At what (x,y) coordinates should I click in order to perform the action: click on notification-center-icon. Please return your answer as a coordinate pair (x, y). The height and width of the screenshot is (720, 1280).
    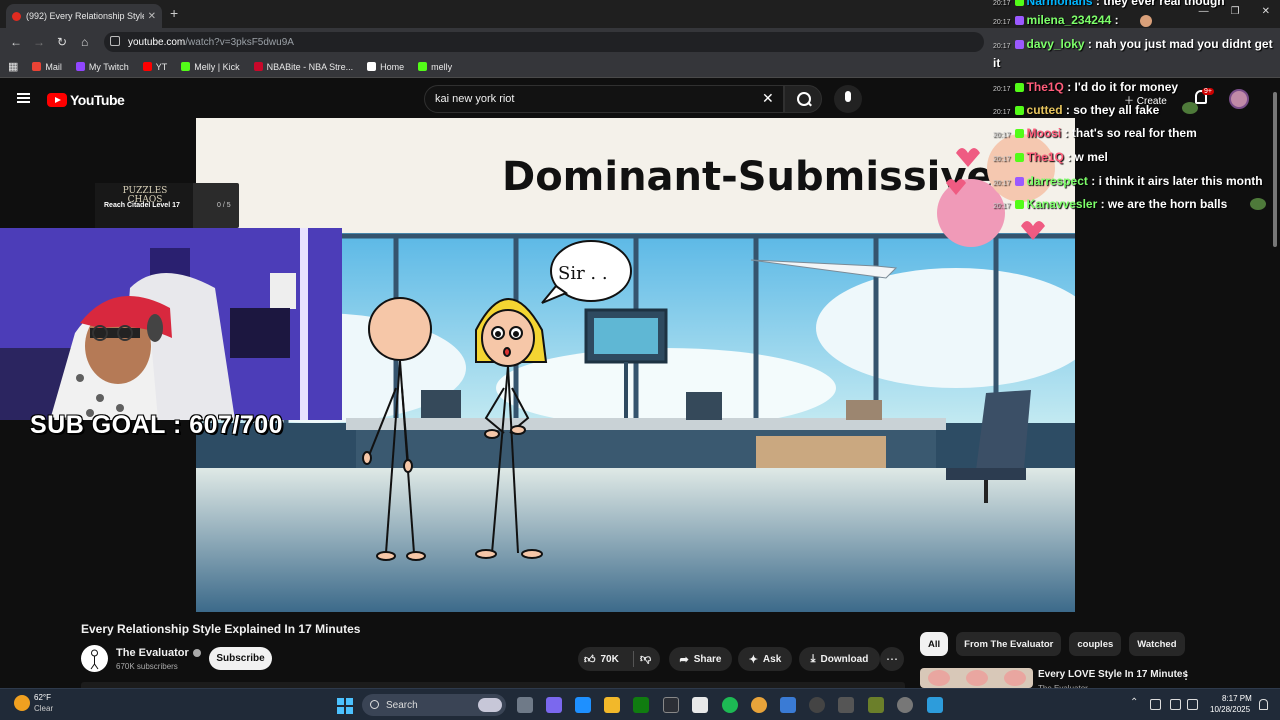
    Looking at the image, I should click on (1263, 704).